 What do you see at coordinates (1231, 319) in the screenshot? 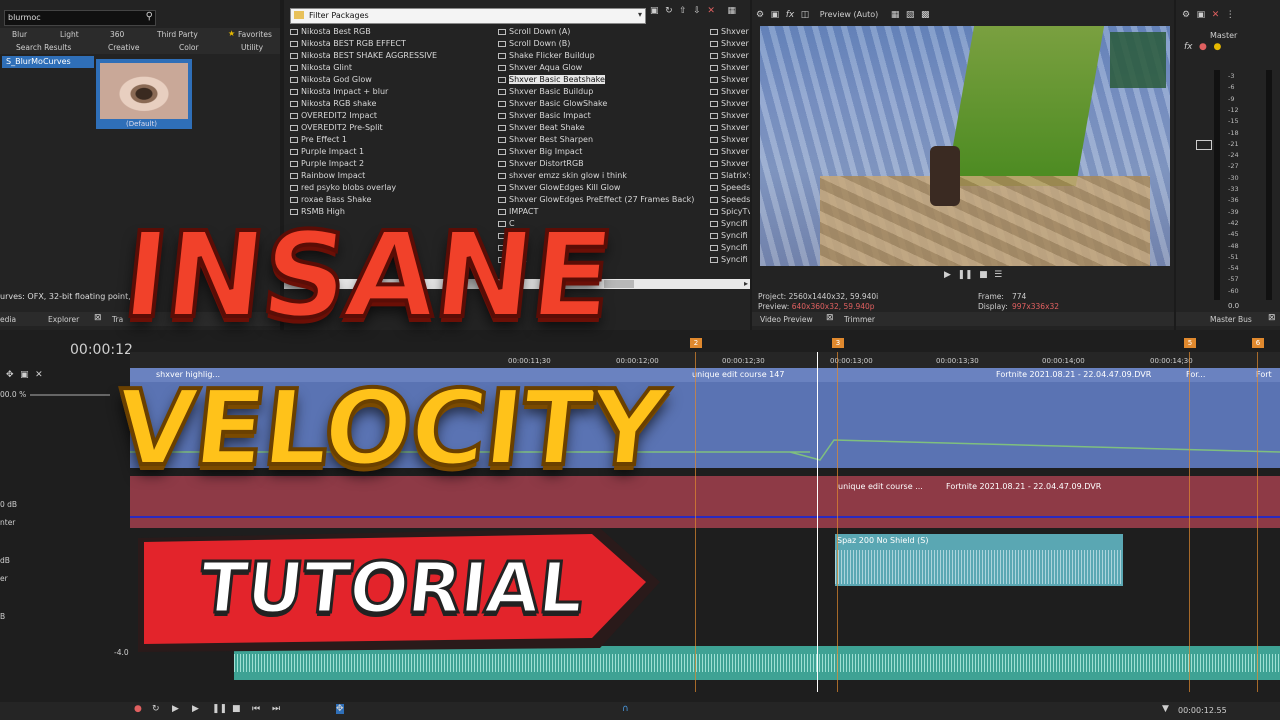
I see `tab-master-bus: Master Bus` at bounding box center [1231, 319].